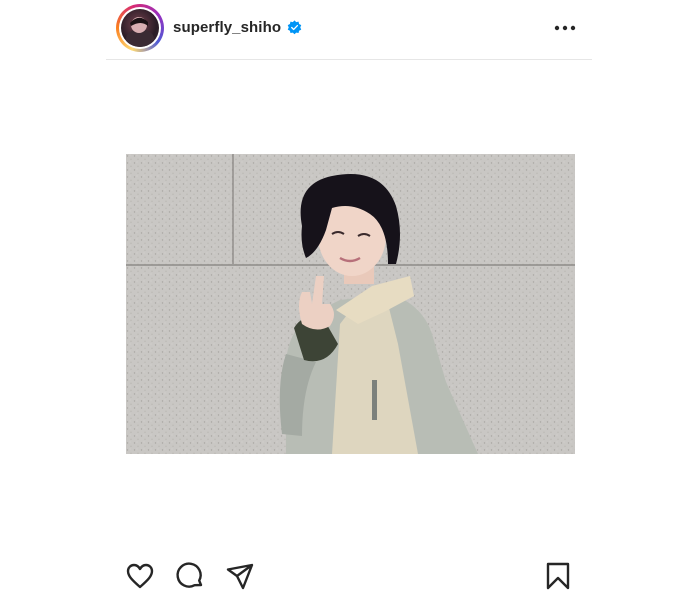  Describe the element at coordinates (565, 28) in the screenshot. I see `more-options-icon` at that location.